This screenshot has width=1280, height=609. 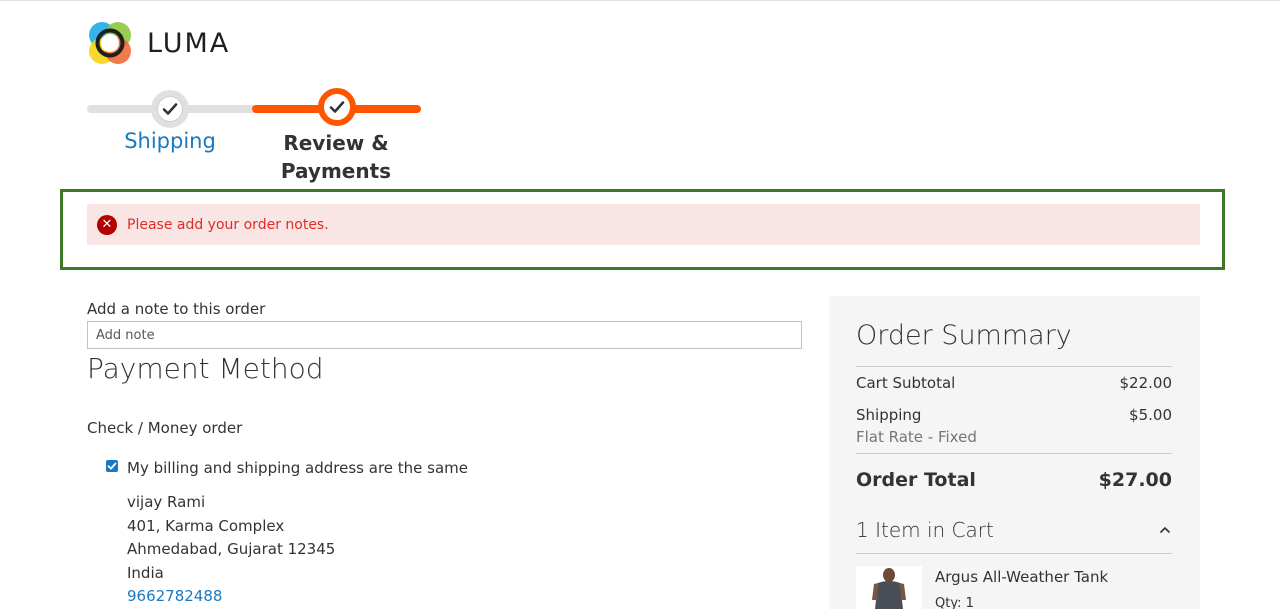 I want to click on order-summary-title: Order Summary, so click(x=964, y=335).